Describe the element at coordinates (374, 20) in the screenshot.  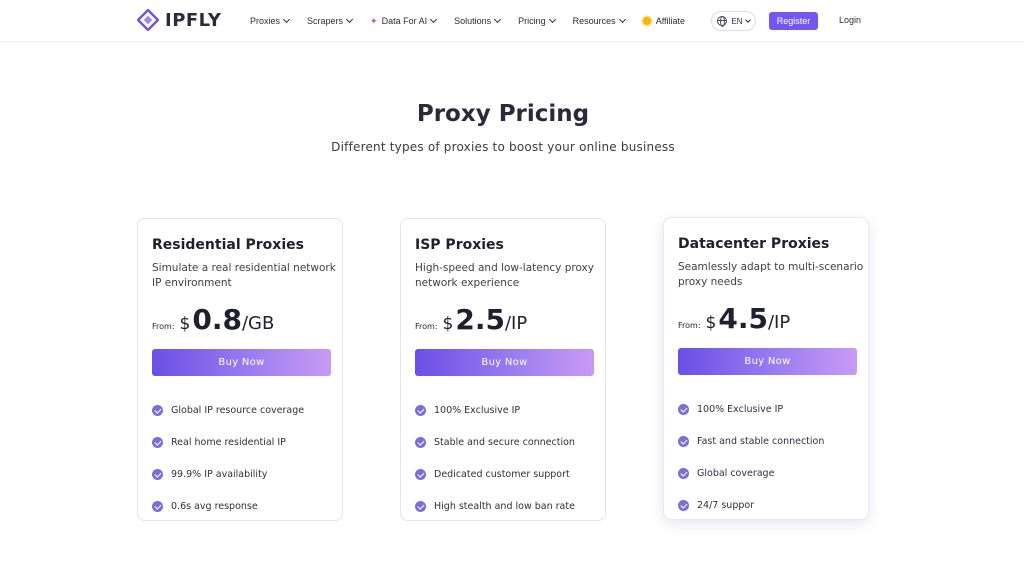
I see `sparkle-icon: ✦` at that location.